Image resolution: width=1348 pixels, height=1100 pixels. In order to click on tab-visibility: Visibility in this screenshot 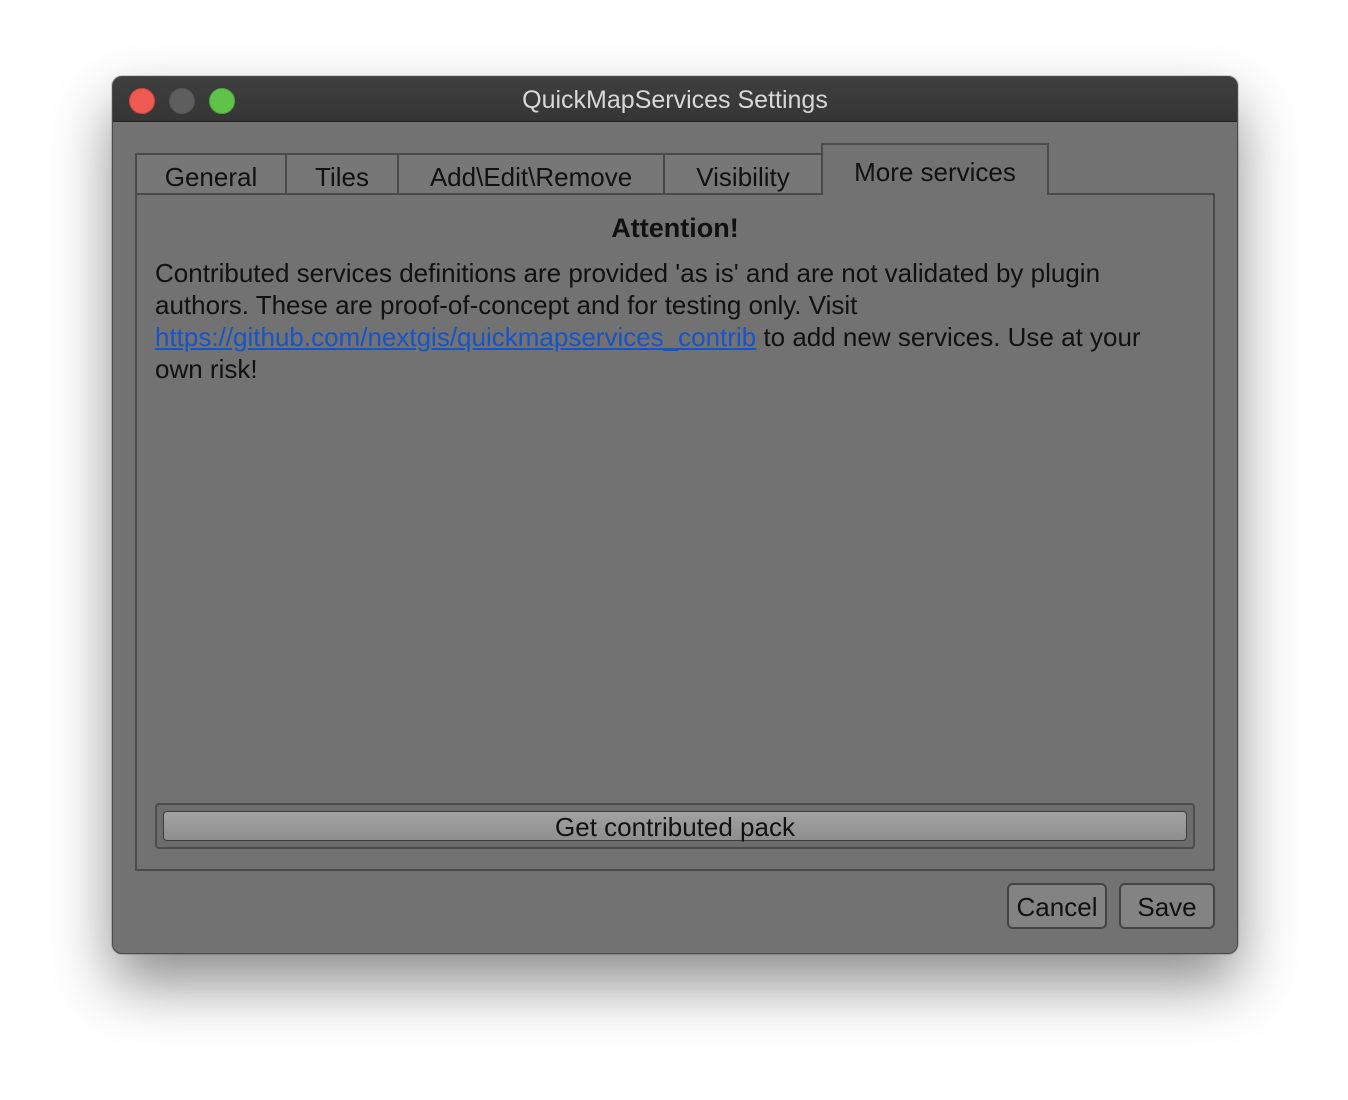, I will do `click(743, 173)`.